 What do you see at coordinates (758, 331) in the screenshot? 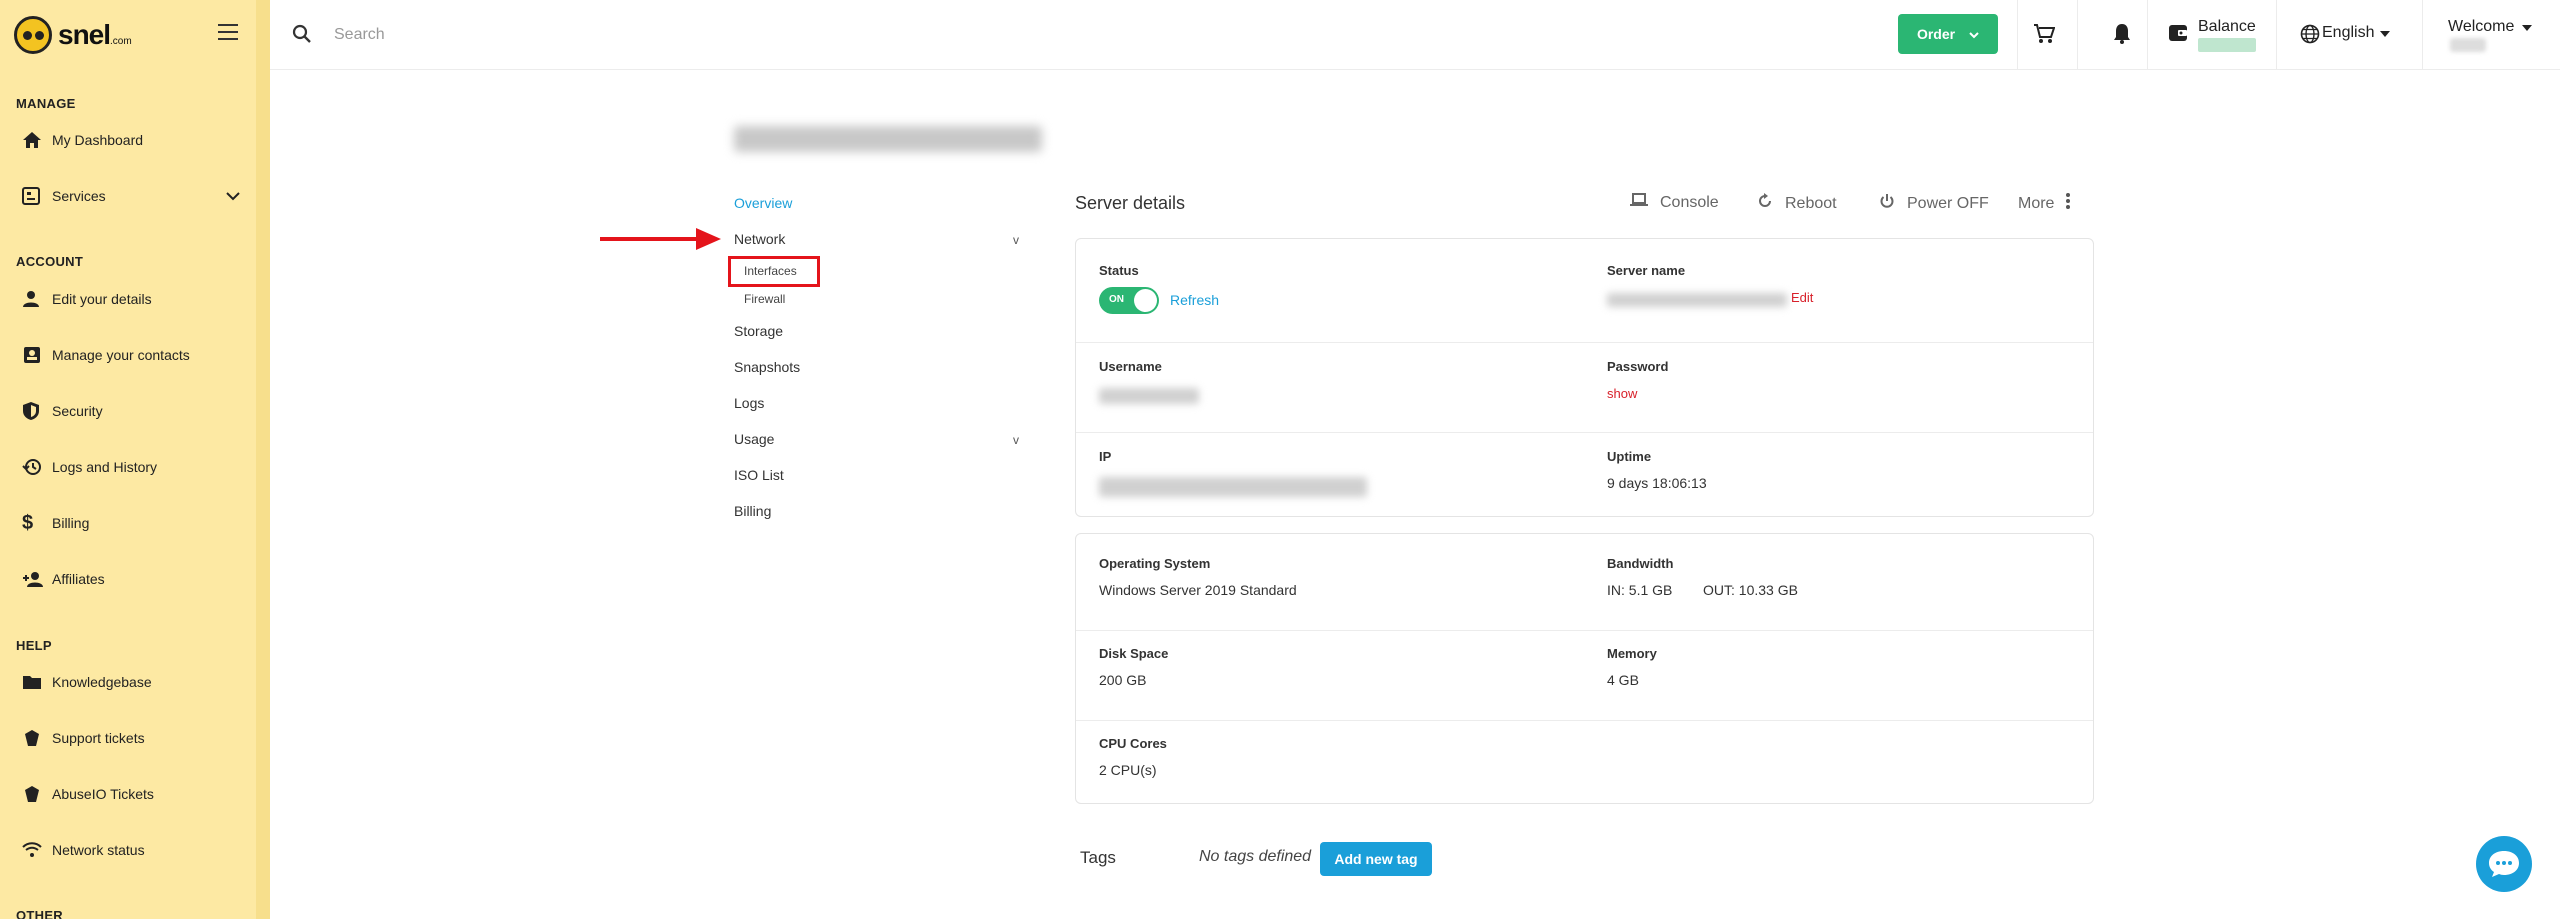
I see `nav-storage: Storage` at bounding box center [758, 331].